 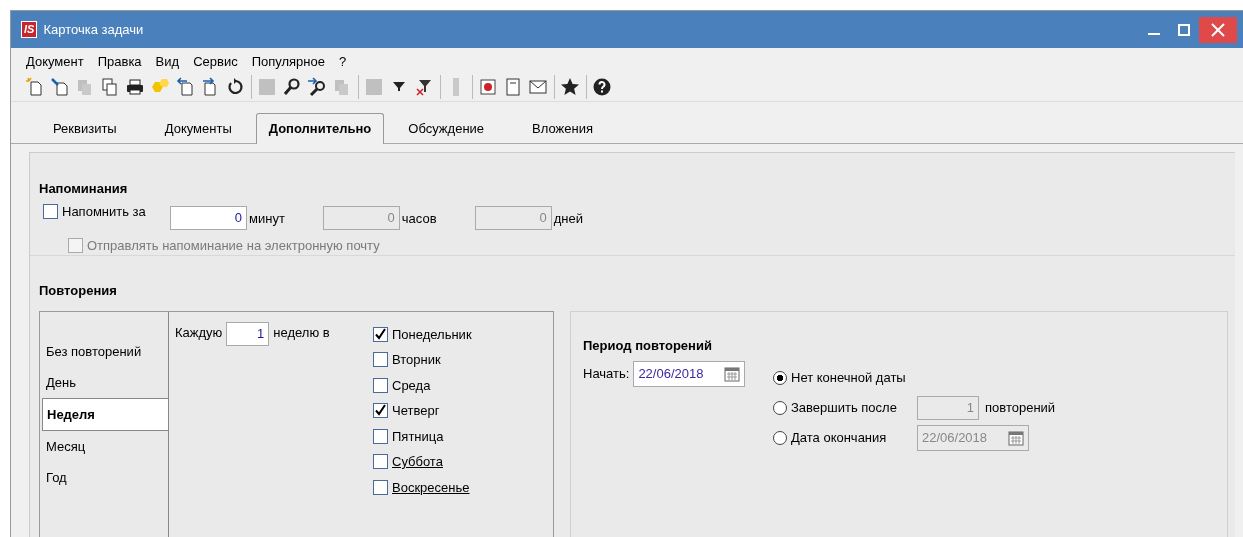 What do you see at coordinates (1020, 408) in the screenshot?
I see `unit-label: повторений` at bounding box center [1020, 408].